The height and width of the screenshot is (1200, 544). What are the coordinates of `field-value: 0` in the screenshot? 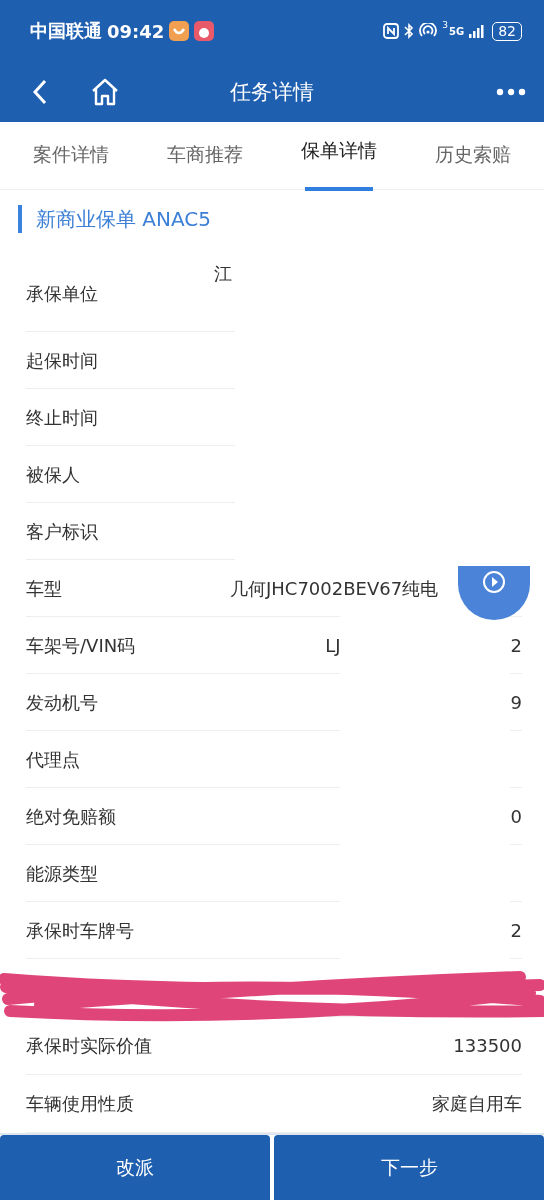 It's located at (516, 816).